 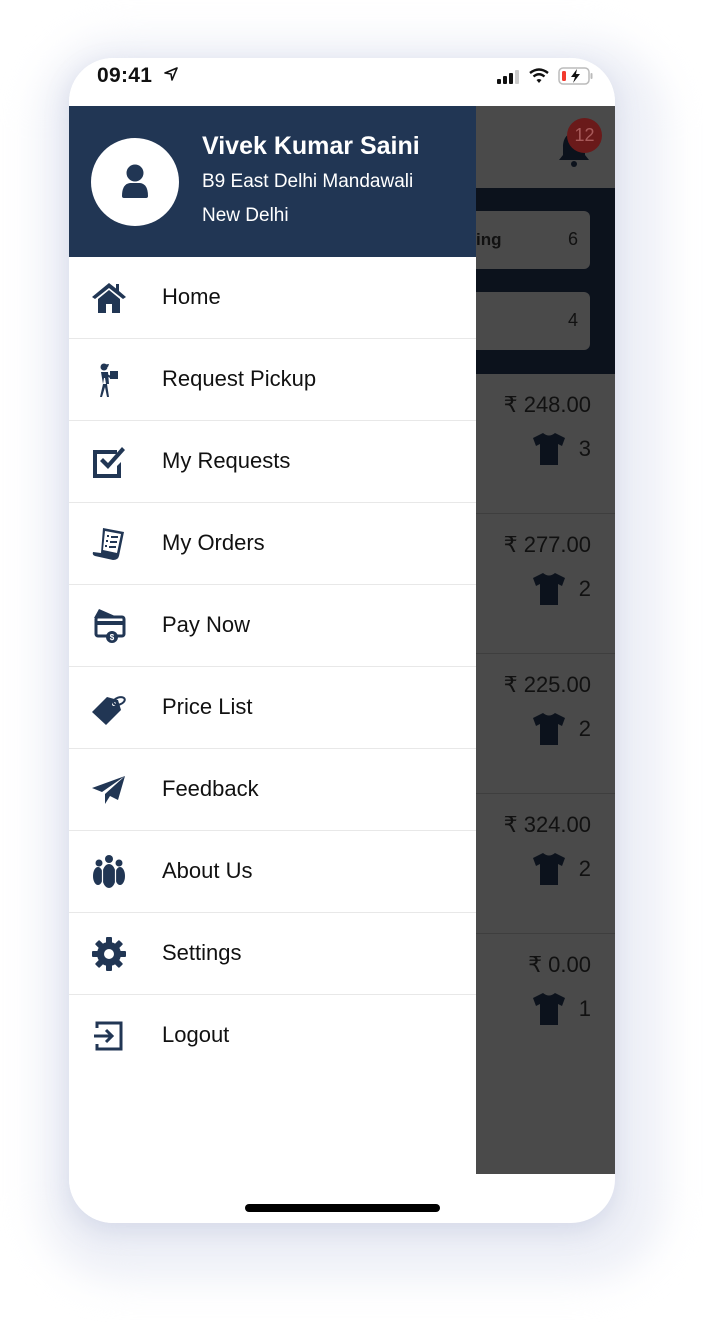 I want to click on order-row: ₹ 324.00 2, so click(x=545, y=864).